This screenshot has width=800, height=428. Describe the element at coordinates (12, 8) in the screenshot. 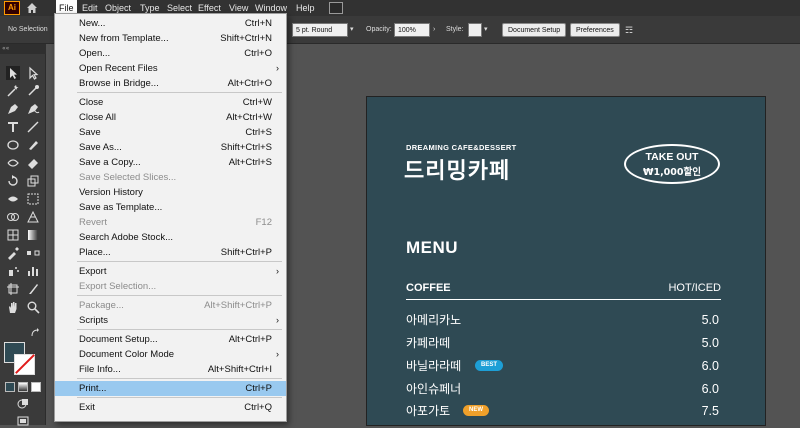

I see `illustrator-logo: Ai` at that location.